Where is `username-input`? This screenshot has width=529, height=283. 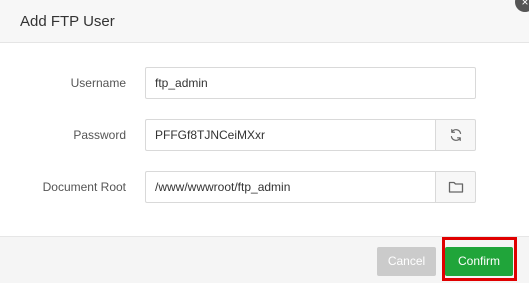 username-input is located at coordinates (310, 83).